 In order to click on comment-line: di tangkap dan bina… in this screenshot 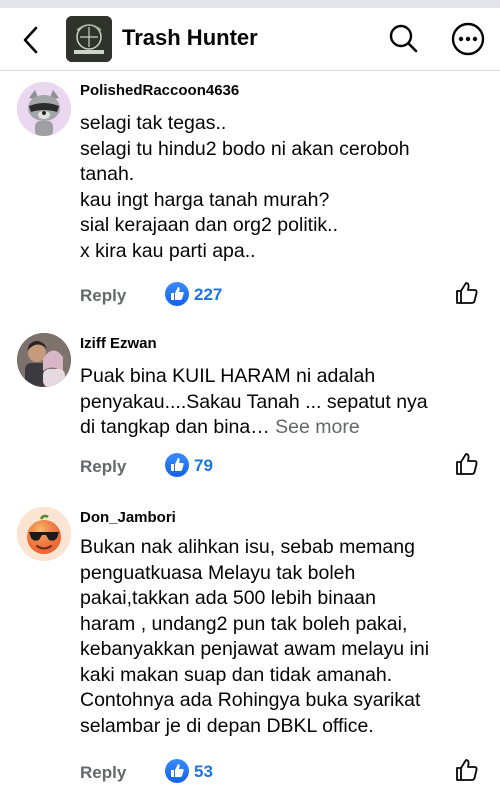, I will do `click(175, 427)`.